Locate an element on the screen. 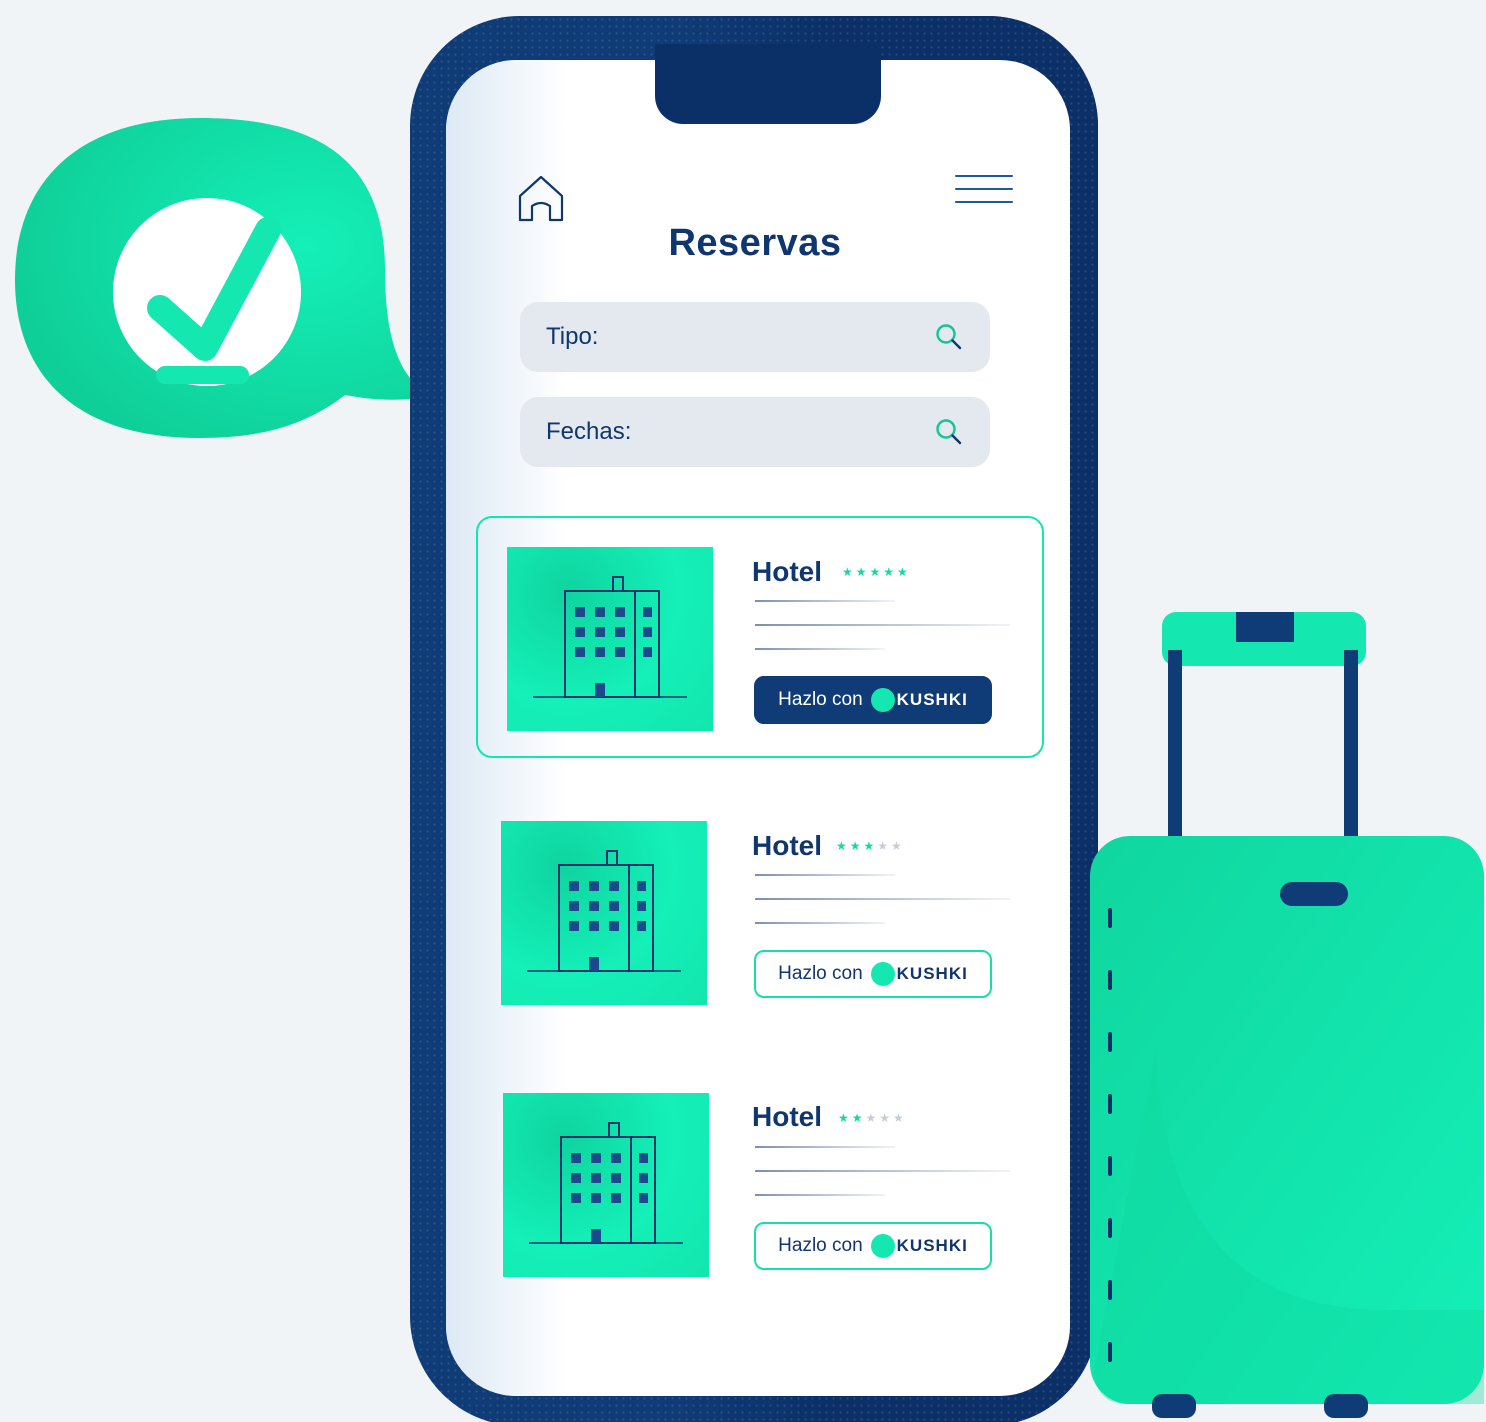 The width and height of the screenshot is (1486, 1422). home-icon is located at coordinates (541, 198).